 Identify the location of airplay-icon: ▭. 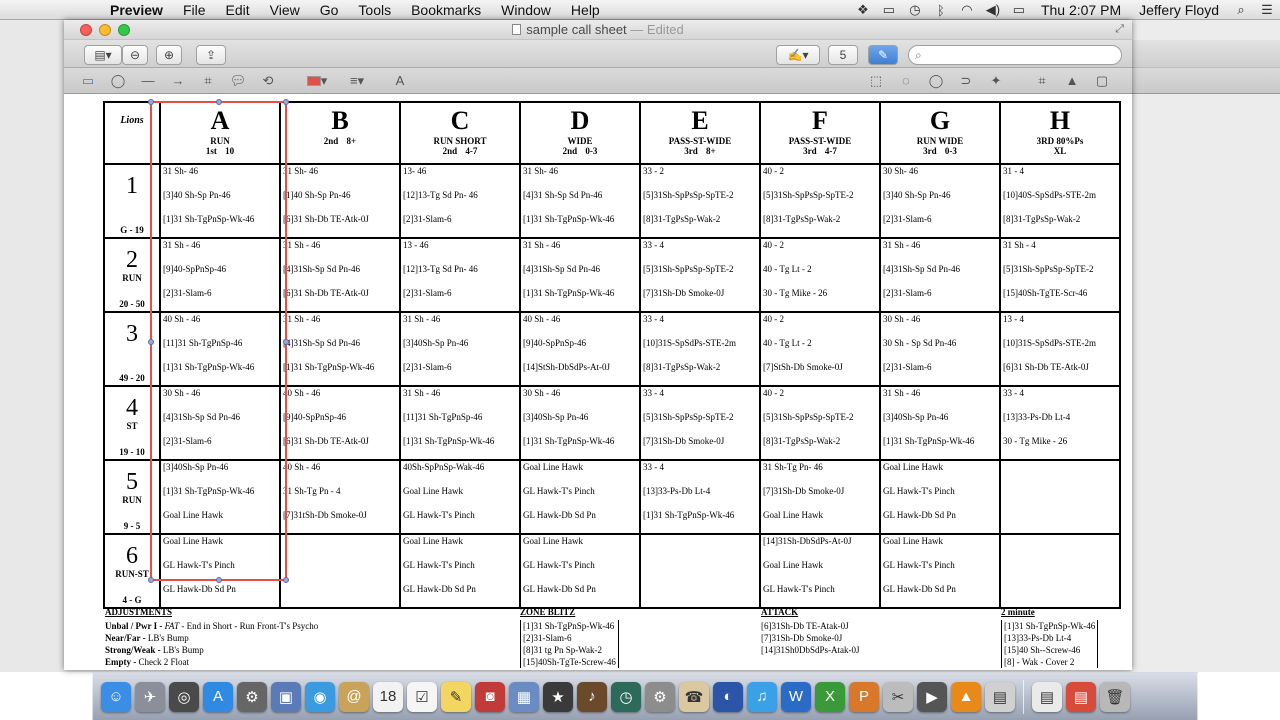
(889, 10).